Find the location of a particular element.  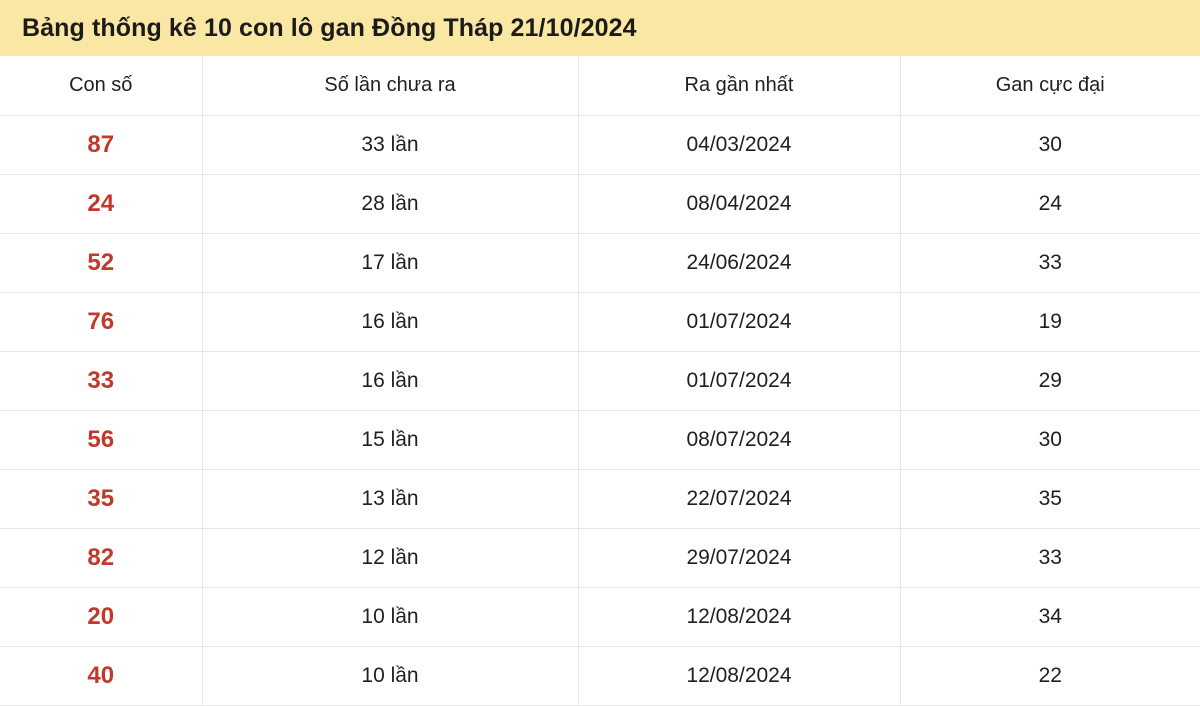

cell-con-so: 20 is located at coordinates (101, 617).